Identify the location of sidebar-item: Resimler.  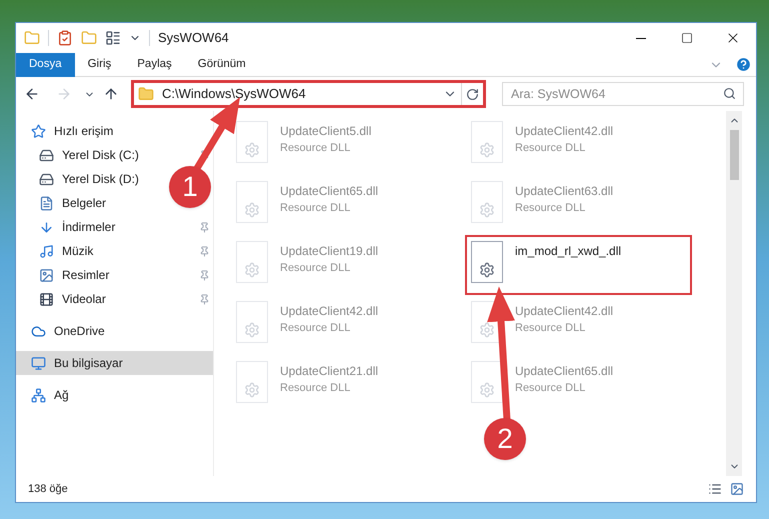
(91, 275).